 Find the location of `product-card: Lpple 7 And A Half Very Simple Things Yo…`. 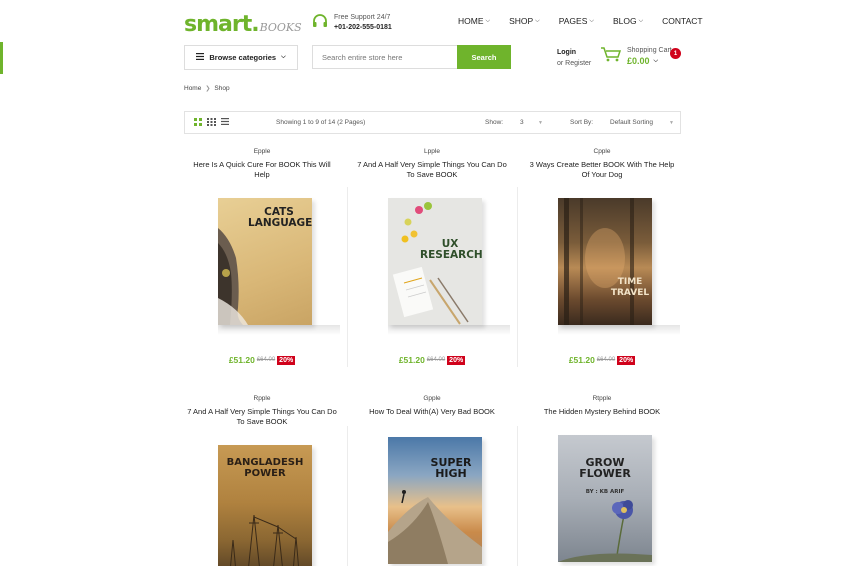

product-card: Lpple 7 And A Half Very Simple Things Yo… is located at coordinates (432, 163).